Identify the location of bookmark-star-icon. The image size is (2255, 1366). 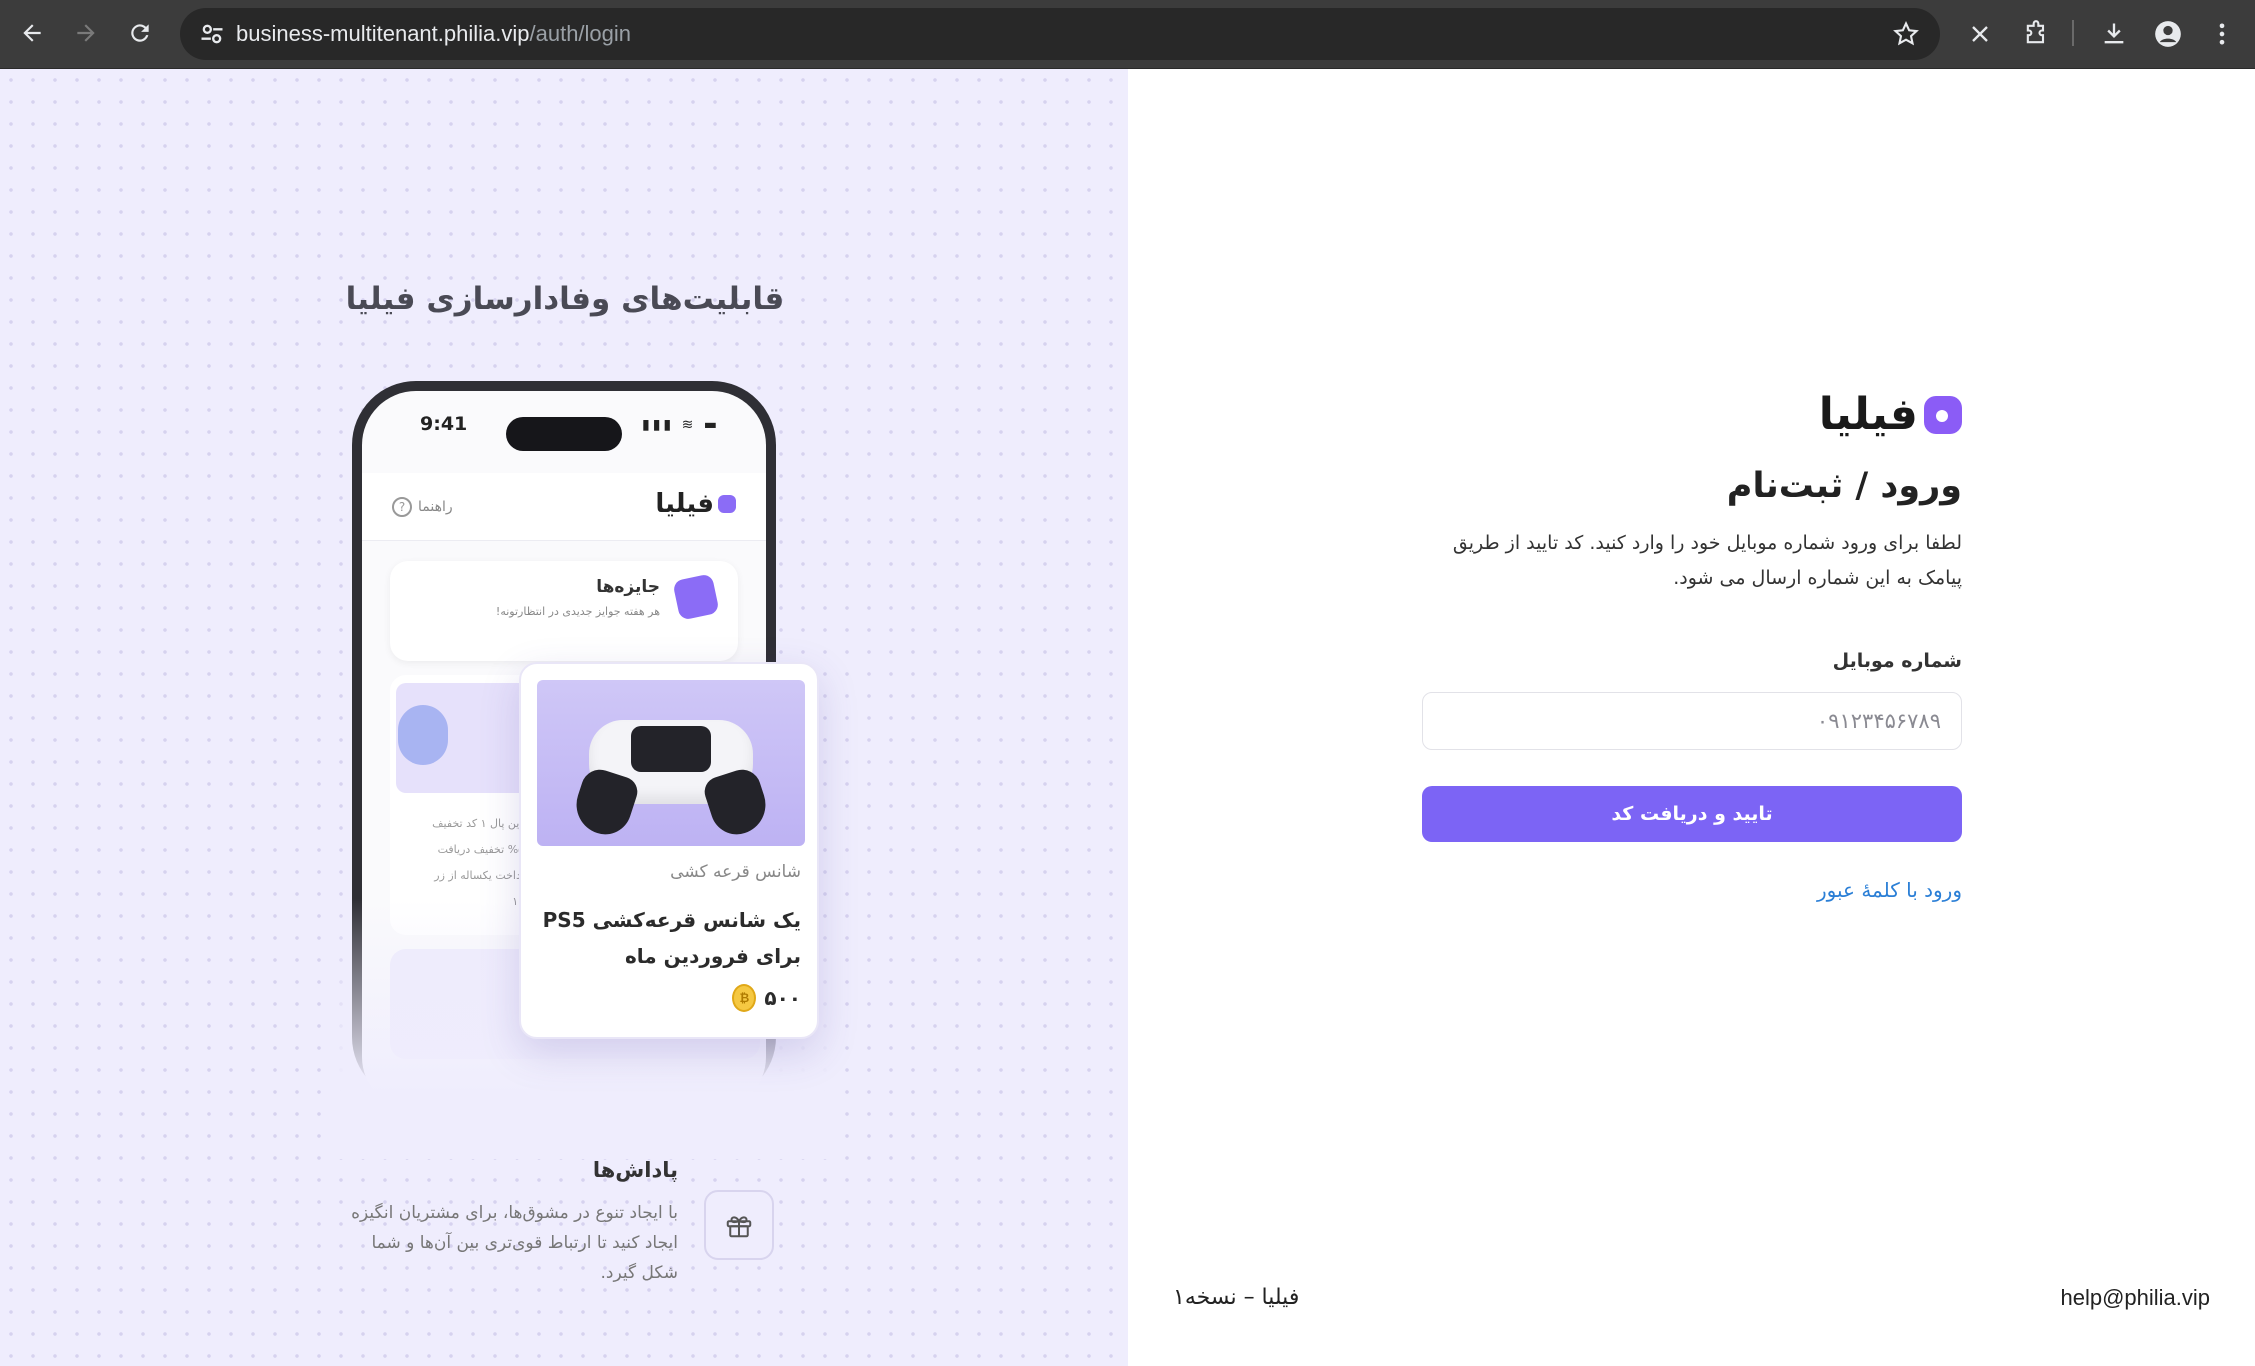
(1906, 34).